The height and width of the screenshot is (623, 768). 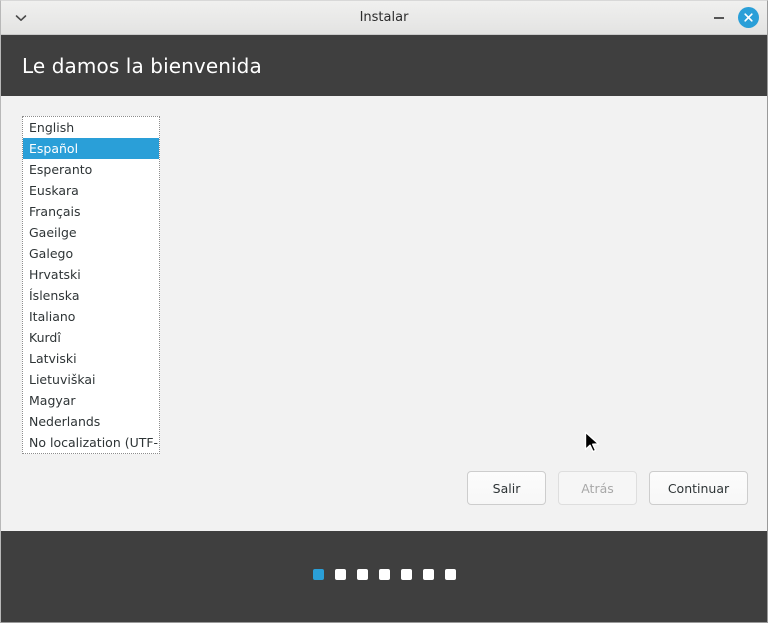 I want to click on chevron-down-icon, so click(x=21, y=18).